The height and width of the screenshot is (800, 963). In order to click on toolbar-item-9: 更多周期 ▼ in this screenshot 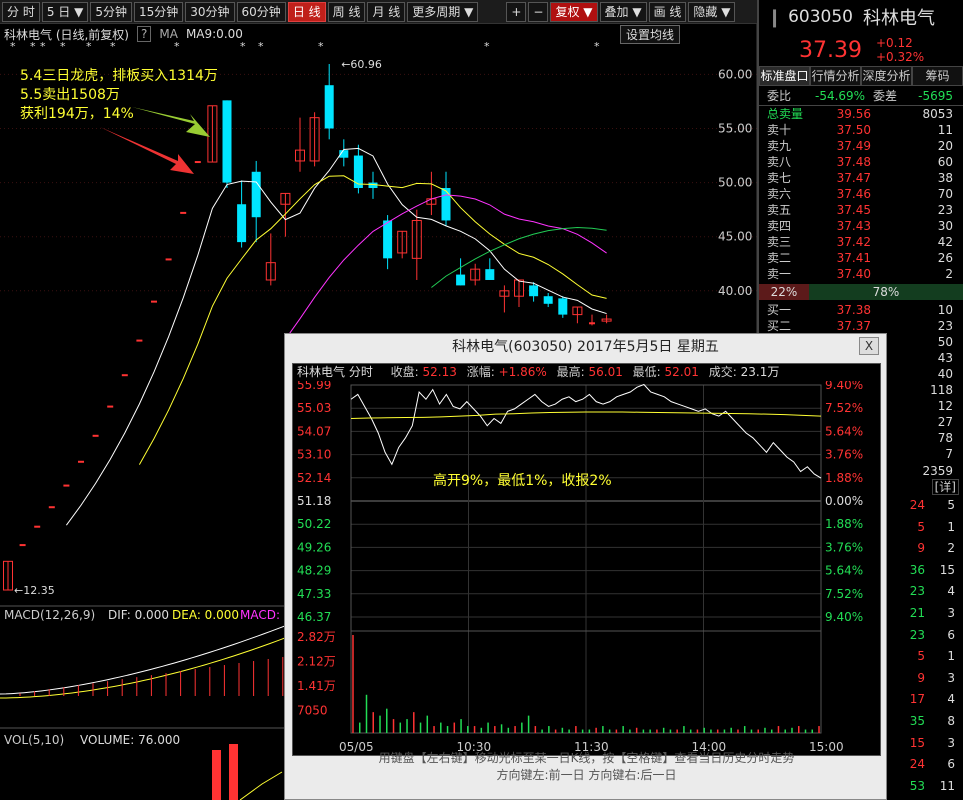, I will do `click(443, 11)`.